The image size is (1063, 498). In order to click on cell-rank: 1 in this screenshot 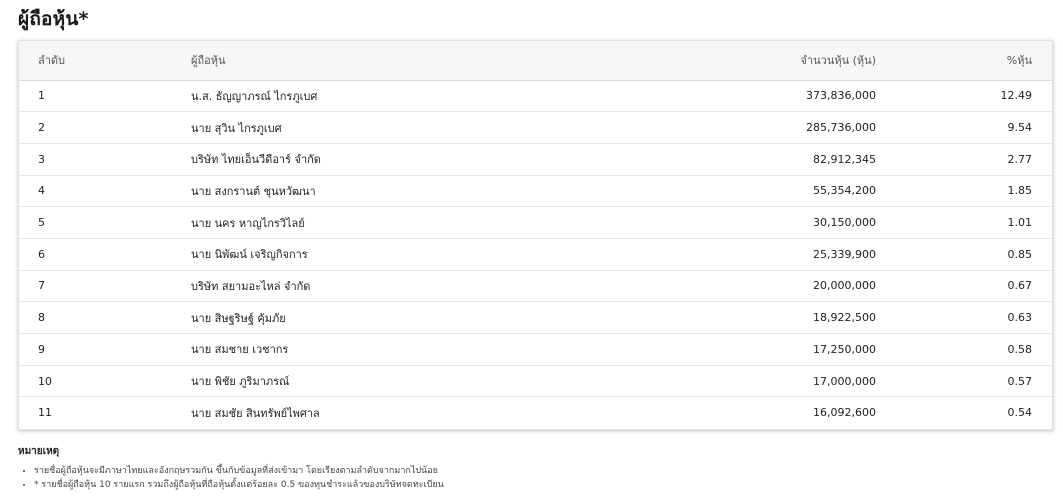, I will do `click(105, 96)`.